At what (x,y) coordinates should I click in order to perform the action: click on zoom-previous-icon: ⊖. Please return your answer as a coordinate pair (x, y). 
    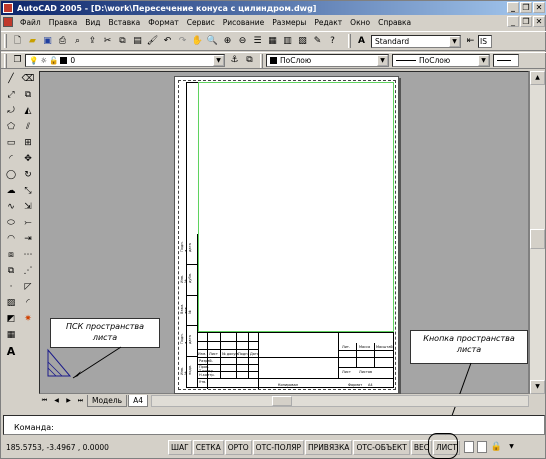
    Looking at the image, I should click on (242, 41).